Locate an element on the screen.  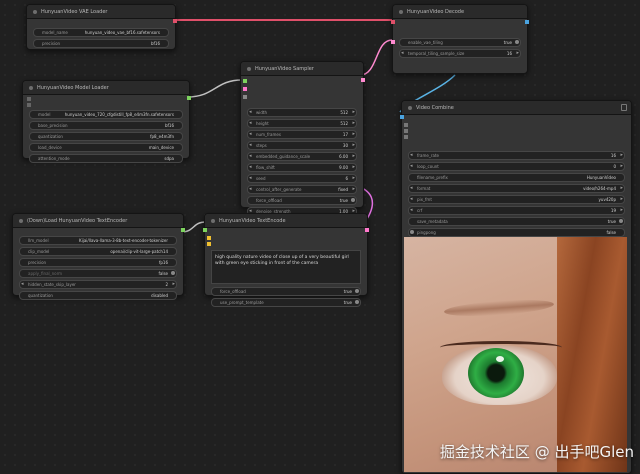
widget-label: force_offload is located at coordinates (269, 200).